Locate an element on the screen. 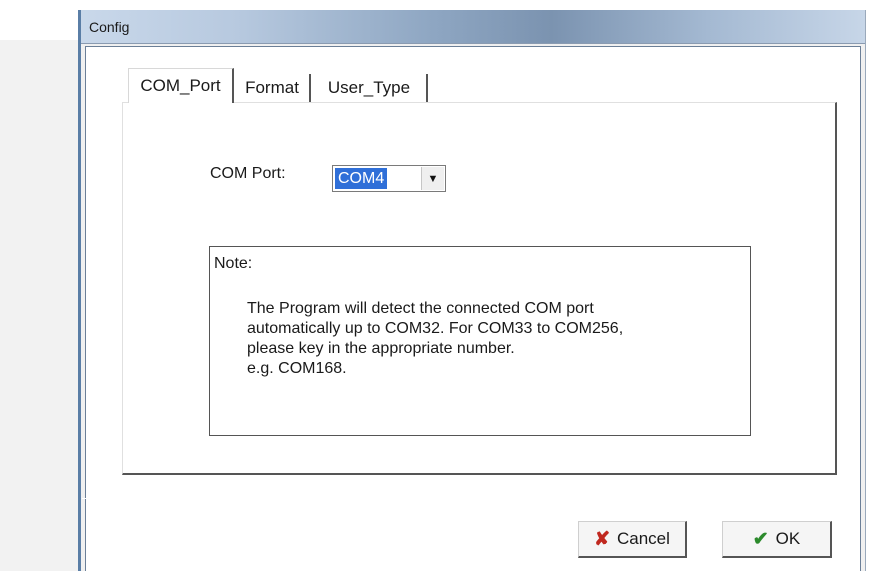 Image resolution: width=869 pixels, height=571 pixels. com-port-selected-value: COM4 is located at coordinates (361, 178).